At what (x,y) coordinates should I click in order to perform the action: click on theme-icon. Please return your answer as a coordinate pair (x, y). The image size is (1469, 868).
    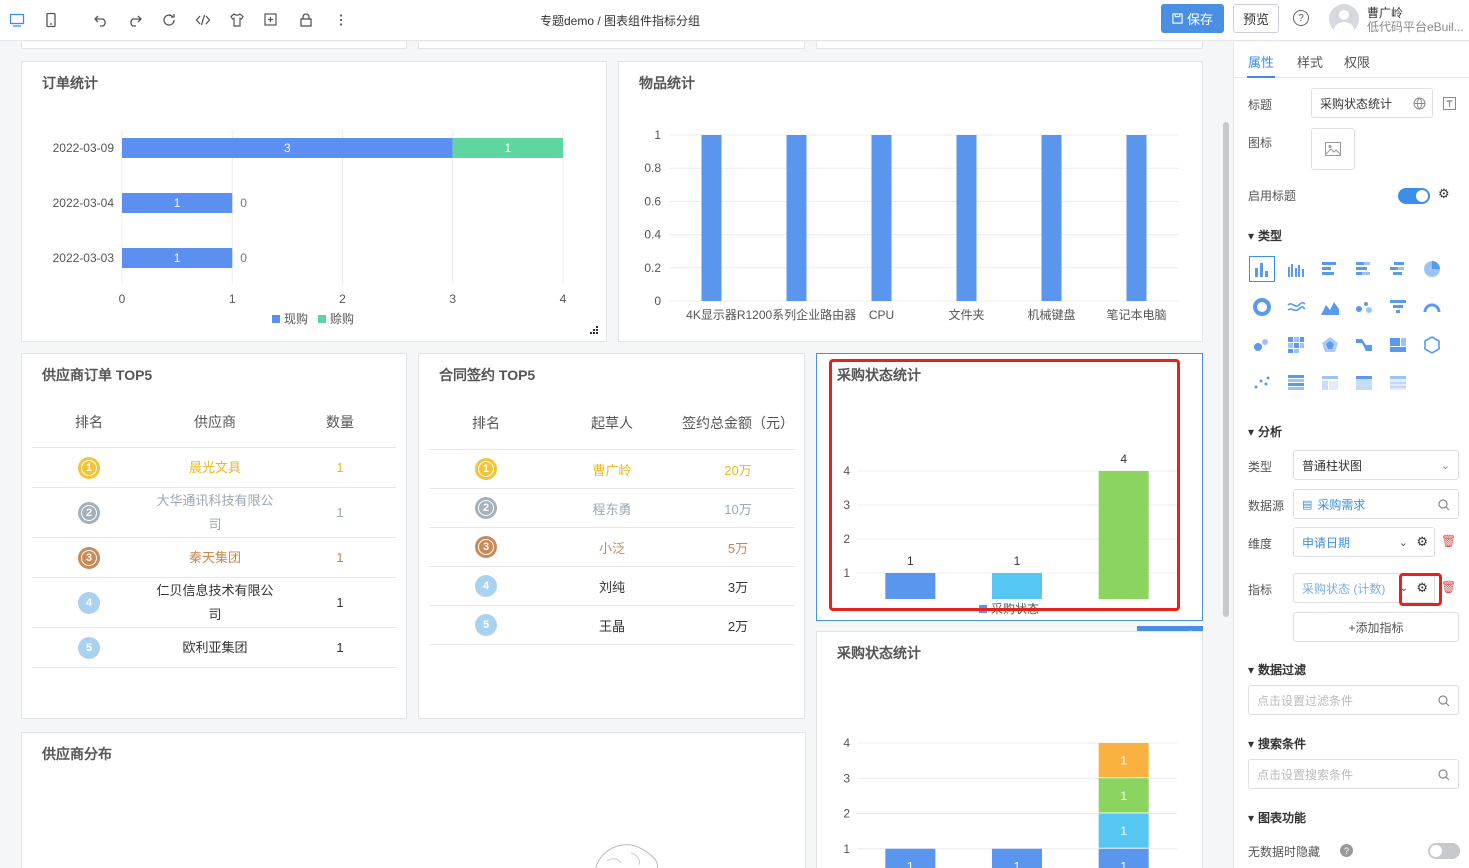
    Looking at the image, I should click on (237, 20).